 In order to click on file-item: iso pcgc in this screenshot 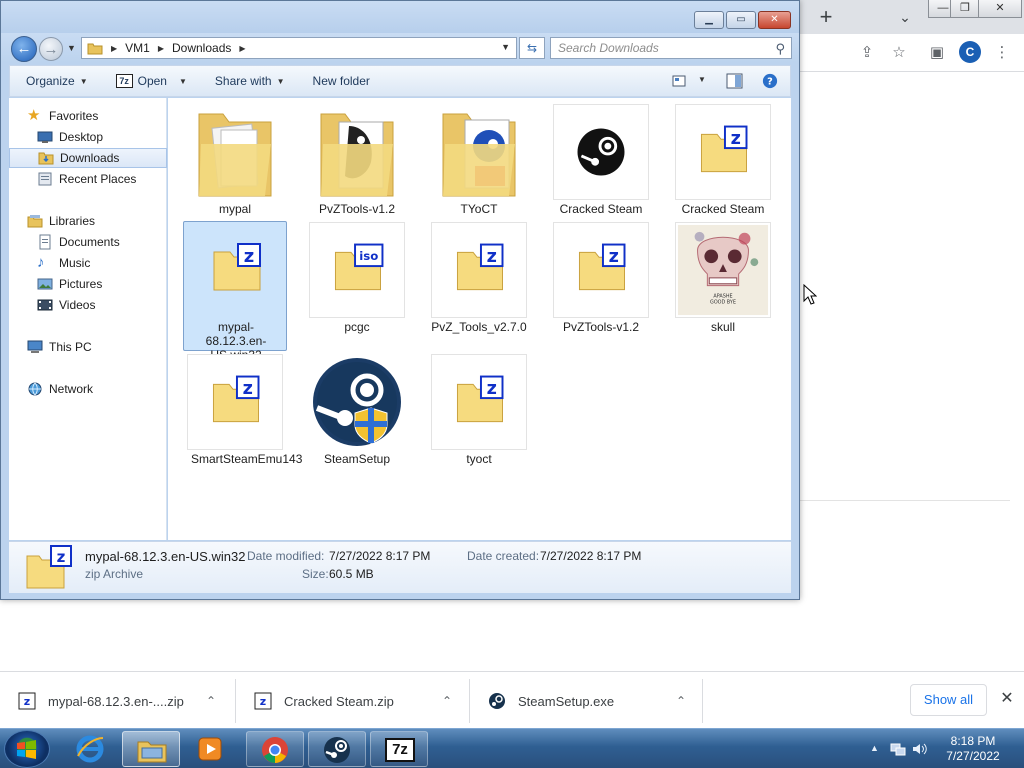, I will do `click(357, 280)`.